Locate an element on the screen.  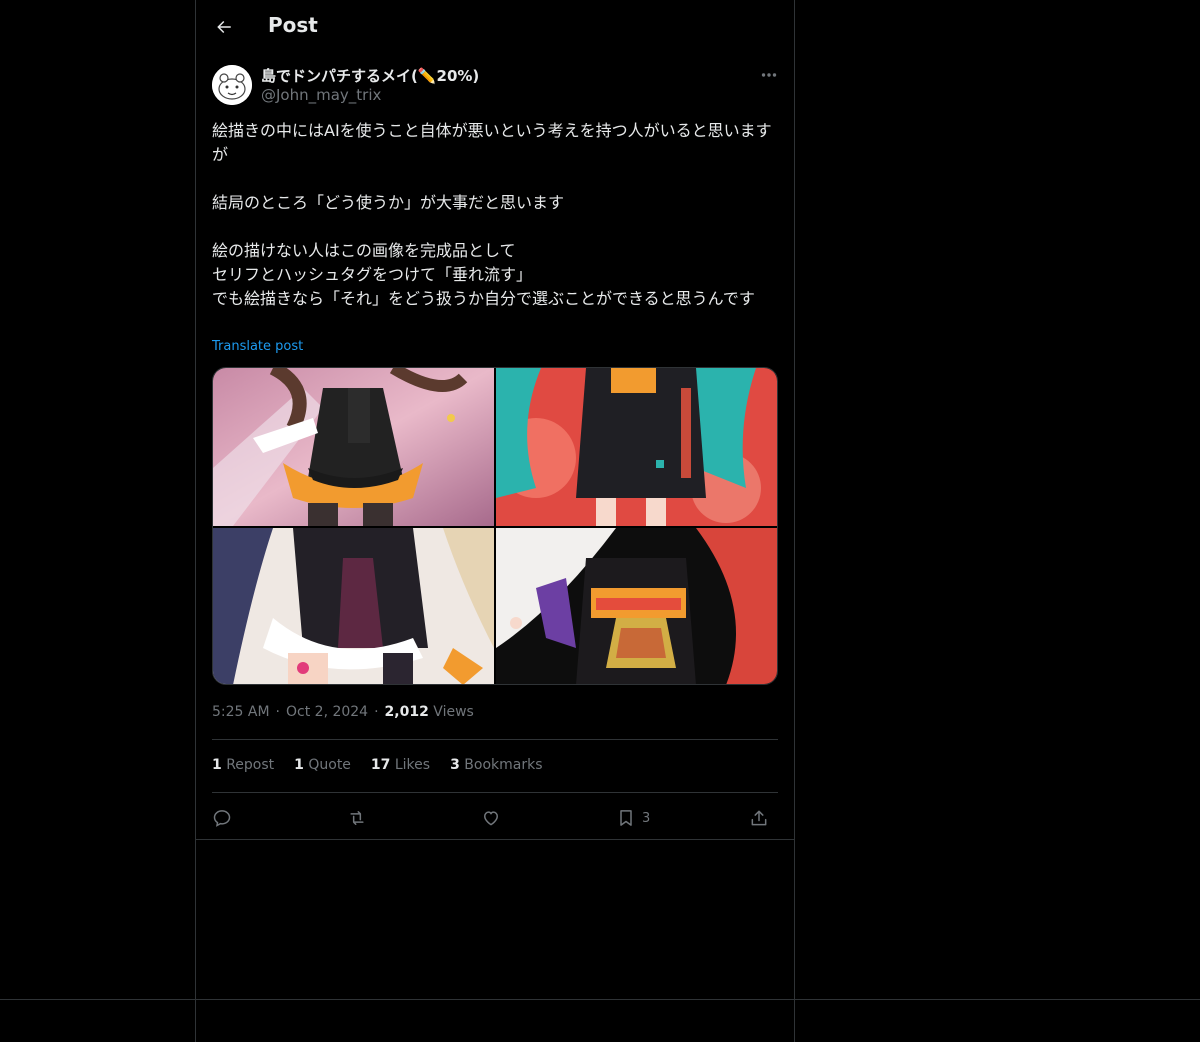
back-button is located at coordinates (224, 27).